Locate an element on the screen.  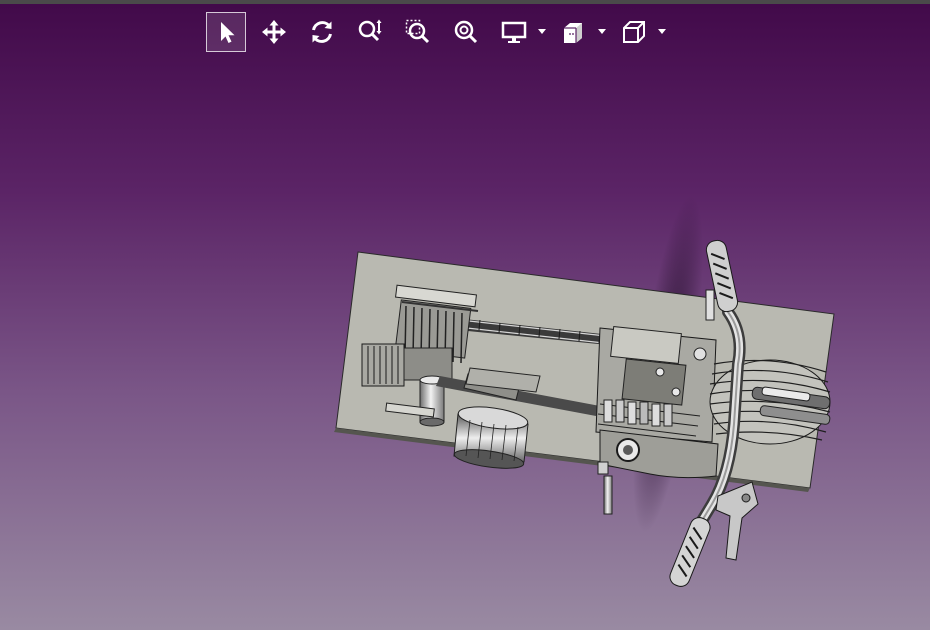
pan-tool-button is located at coordinates (274, 32).